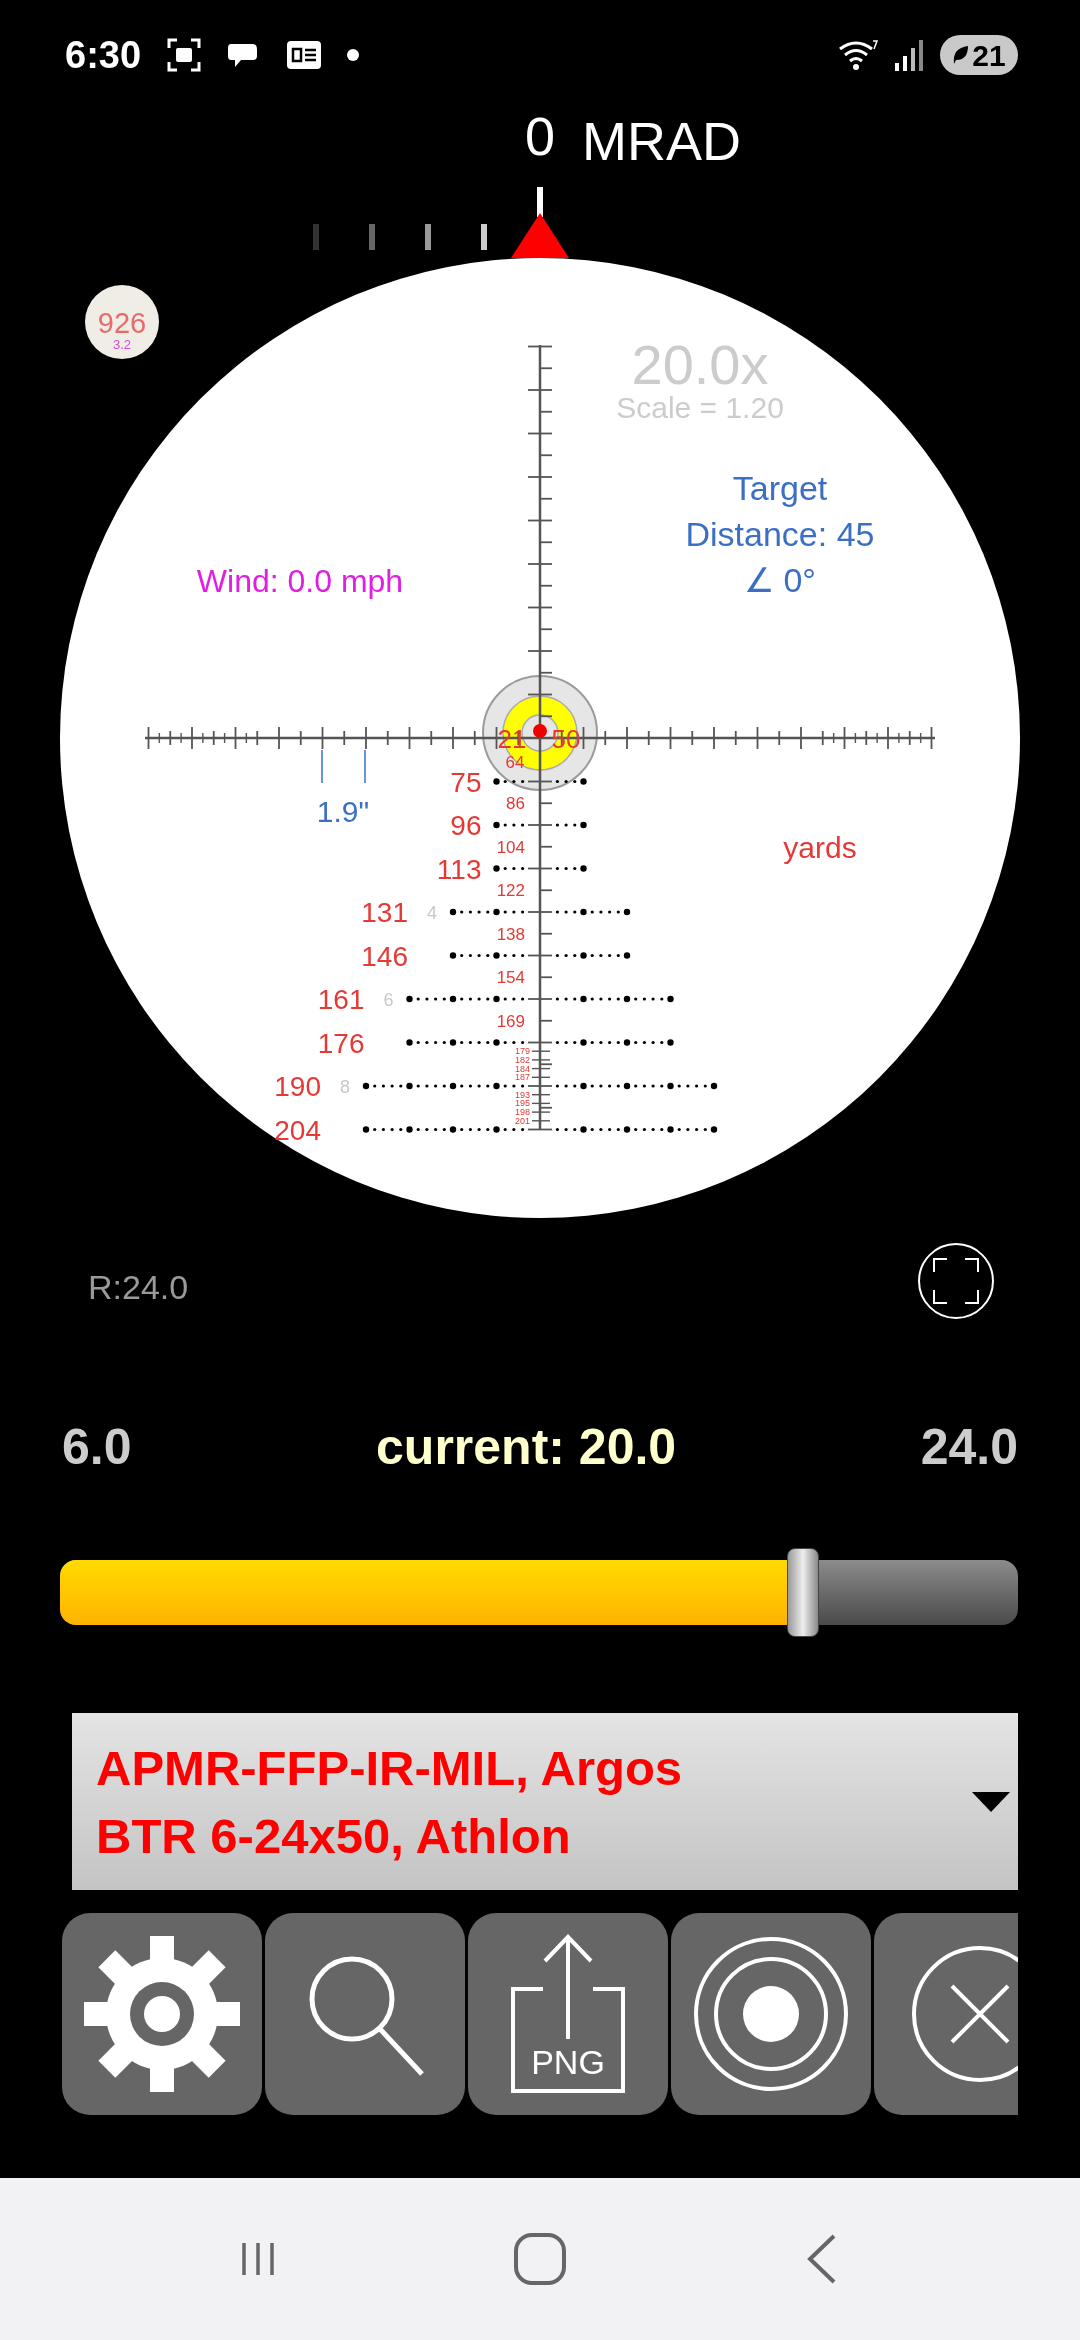  What do you see at coordinates (304, 55) in the screenshot?
I see `news-icon` at bounding box center [304, 55].